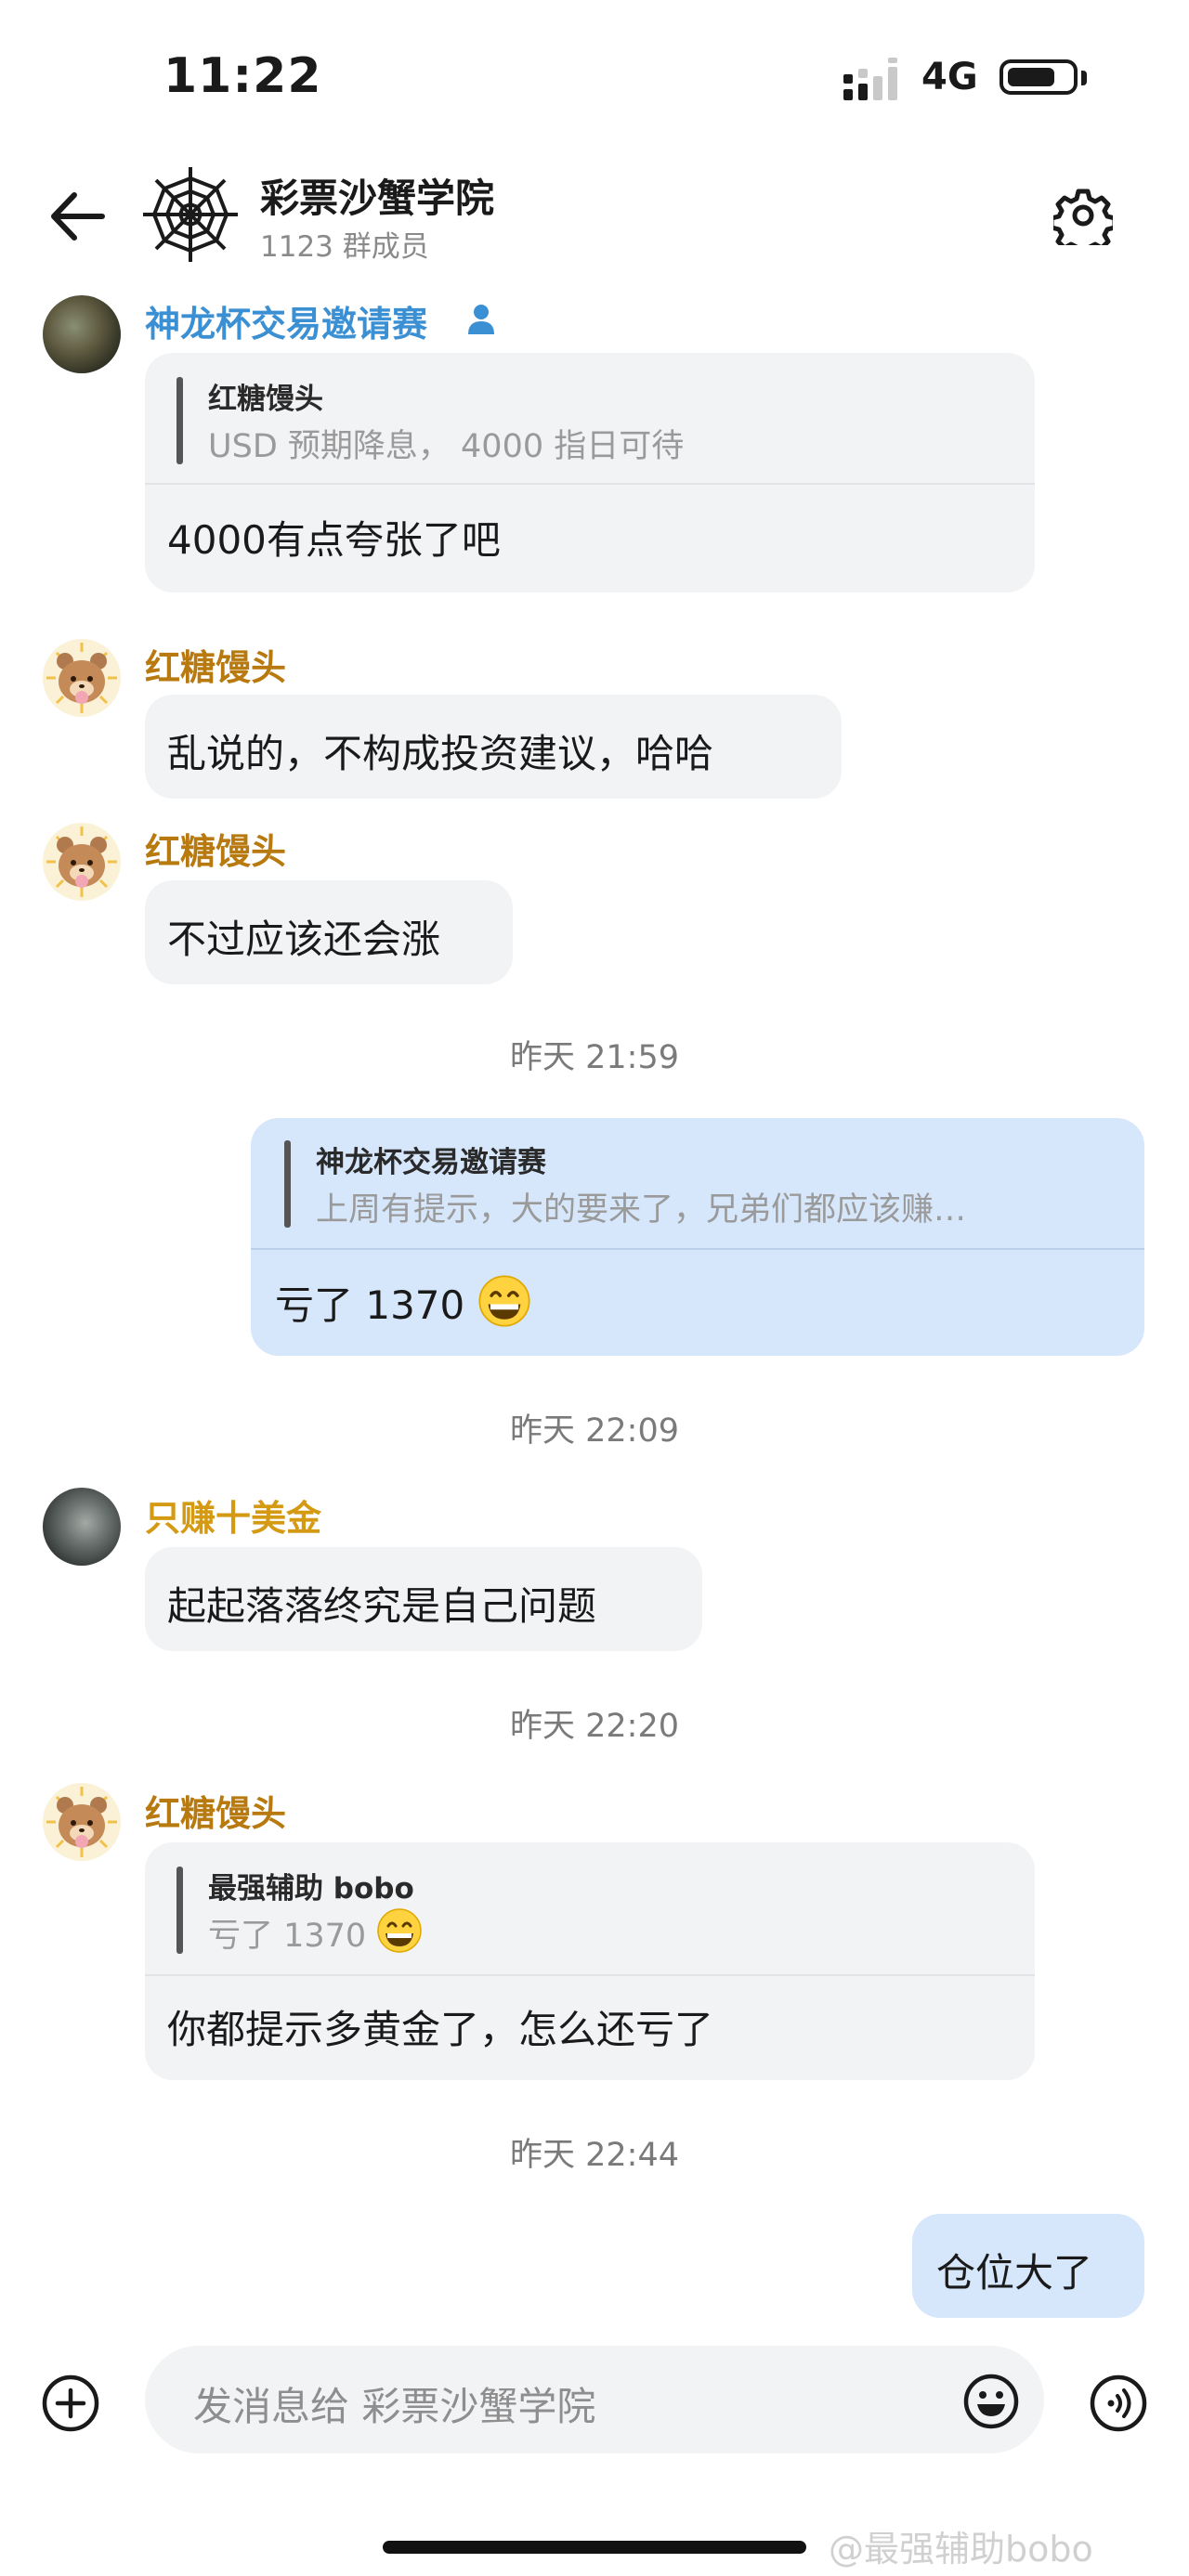  What do you see at coordinates (594, 2155) in the screenshot?
I see `timestamp: 昨天 22:44` at bounding box center [594, 2155].